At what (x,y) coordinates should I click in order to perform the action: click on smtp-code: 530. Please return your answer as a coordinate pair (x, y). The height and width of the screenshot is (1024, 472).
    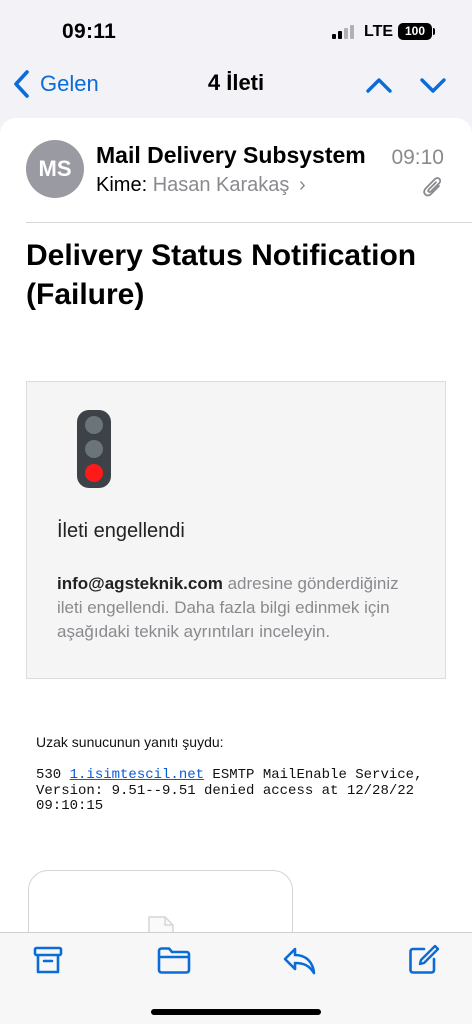
    Looking at the image, I should click on (53, 775).